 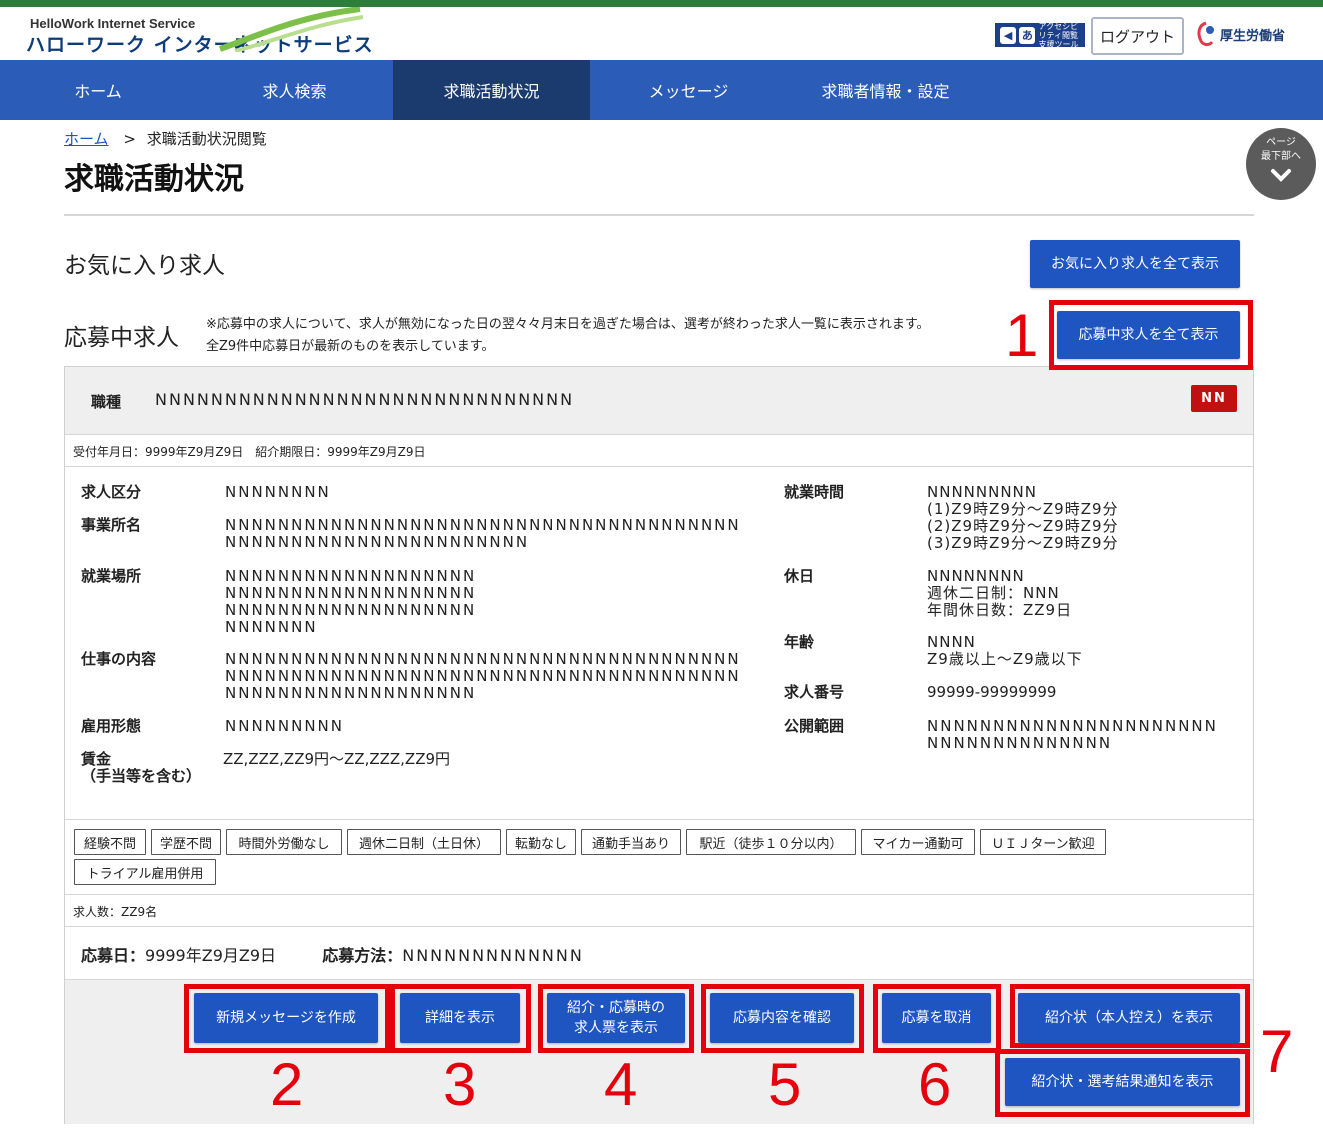 What do you see at coordinates (1137, 36) in the screenshot?
I see `logout-button: ログアウト` at bounding box center [1137, 36].